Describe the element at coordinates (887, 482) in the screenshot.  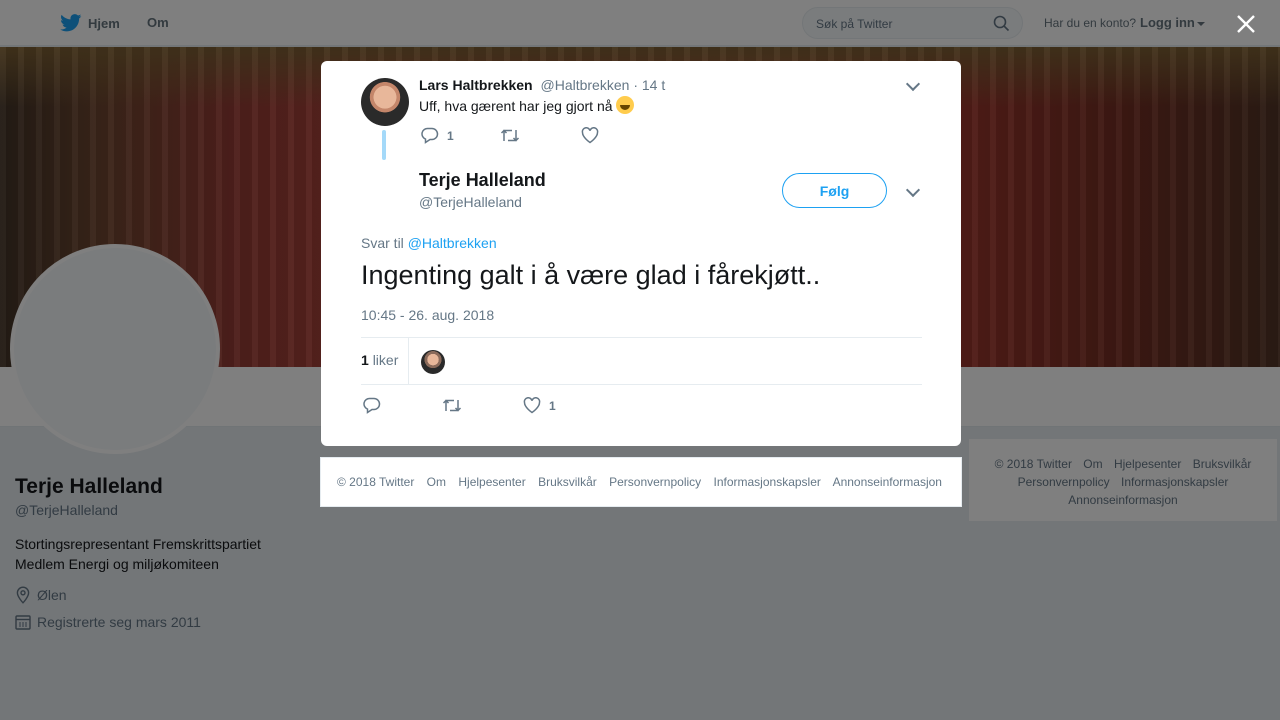
I see `footer-ads-link: Annonseinformasjon` at that location.